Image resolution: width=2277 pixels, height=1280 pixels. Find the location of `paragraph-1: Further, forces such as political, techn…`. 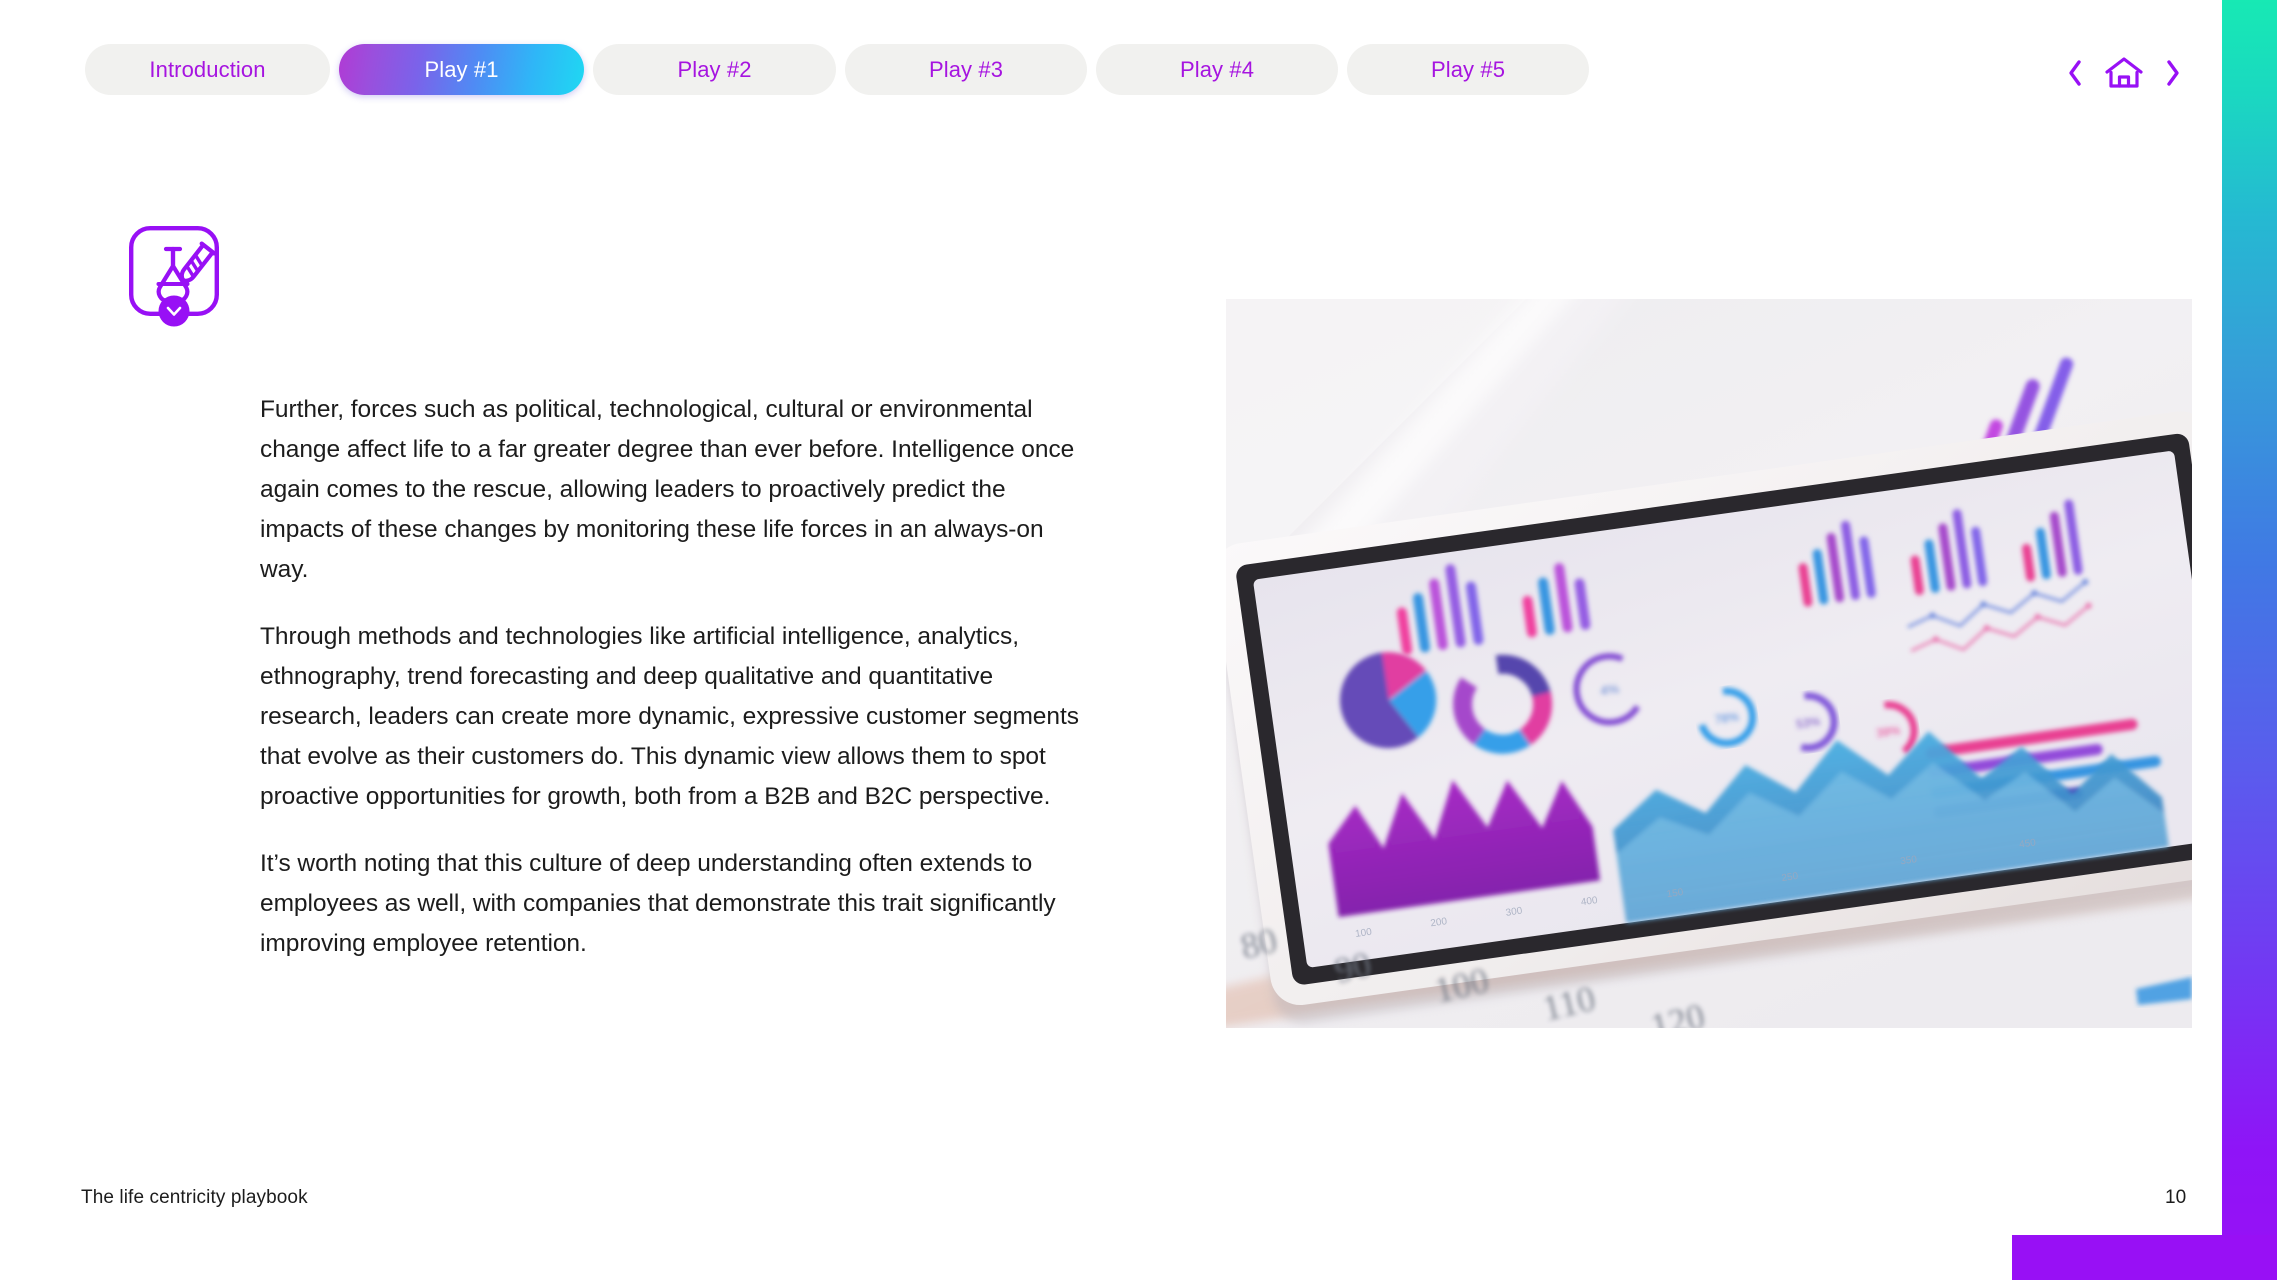

paragraph-1: Further, forces such as political, techn… is located at coordinates (667, 489).